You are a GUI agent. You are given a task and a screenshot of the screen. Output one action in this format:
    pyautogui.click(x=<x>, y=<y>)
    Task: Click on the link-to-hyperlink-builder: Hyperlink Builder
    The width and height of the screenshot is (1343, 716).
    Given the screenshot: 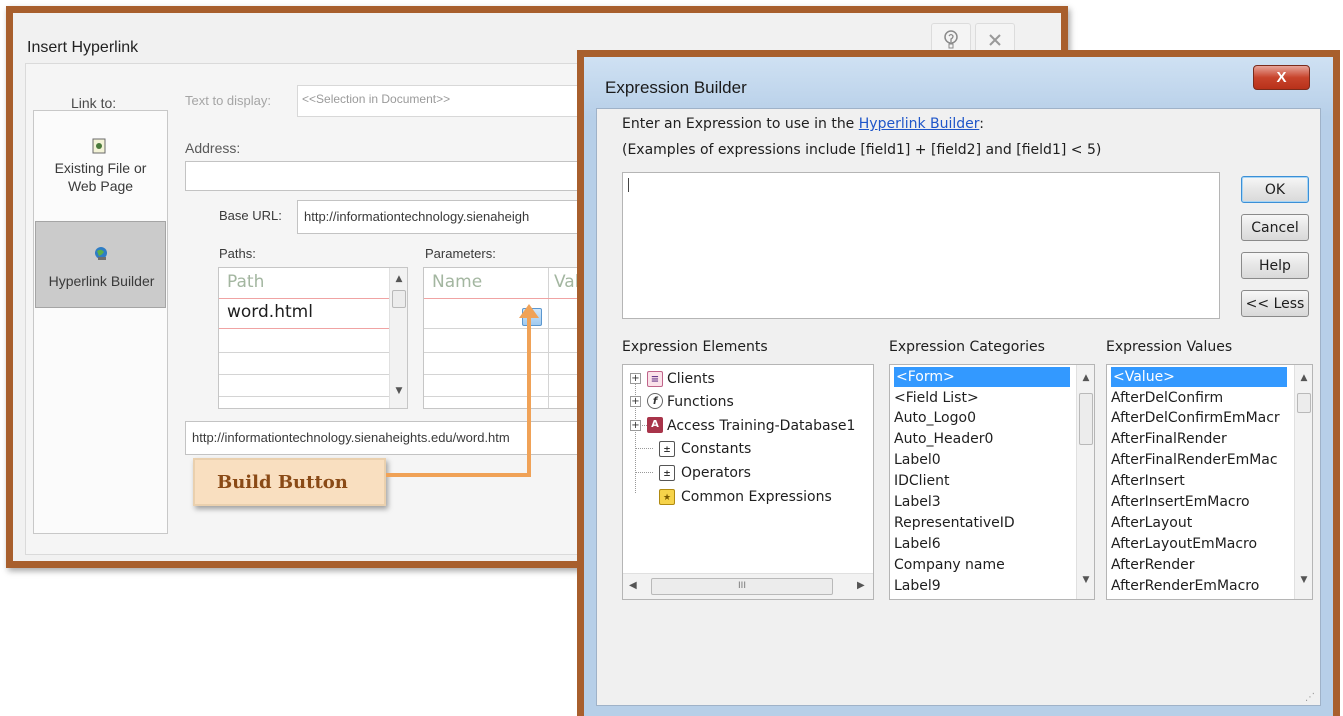 What is the action you would take?
    pyautogui.click(x=100, y=264)
    